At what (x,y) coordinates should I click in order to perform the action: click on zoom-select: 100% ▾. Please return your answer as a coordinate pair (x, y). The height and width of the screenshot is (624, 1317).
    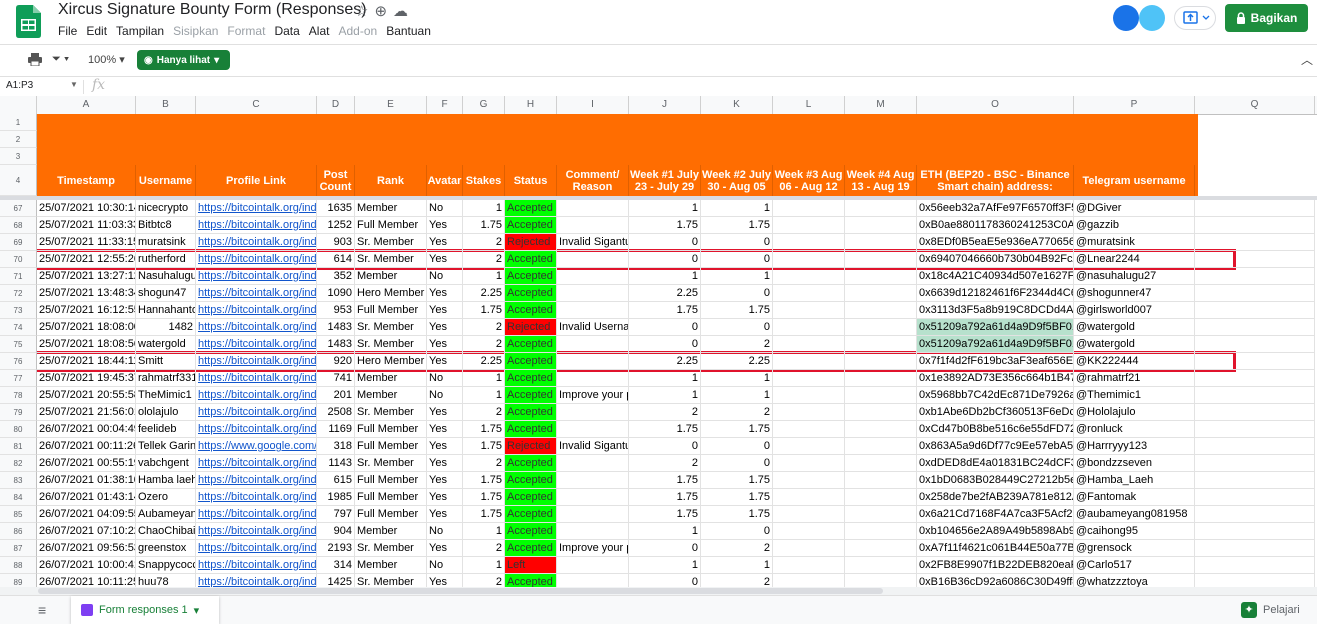
    Looking at the image, I should click on (106, 59).